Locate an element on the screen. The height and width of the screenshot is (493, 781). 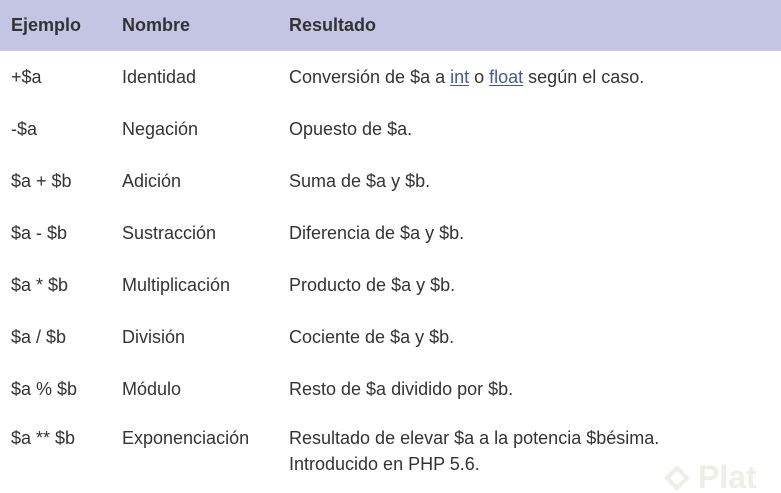
example-cell: $a % $b is located at coordinates (44, 389).